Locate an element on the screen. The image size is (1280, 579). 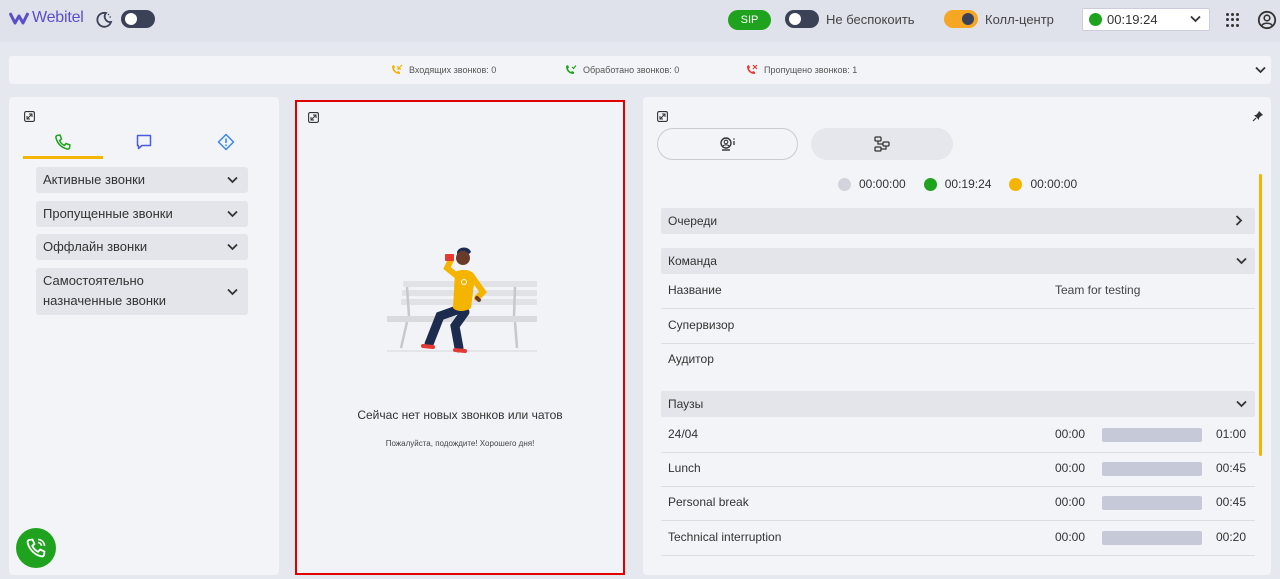
pauses-section: Паузы is located at coordinates (958, 404).